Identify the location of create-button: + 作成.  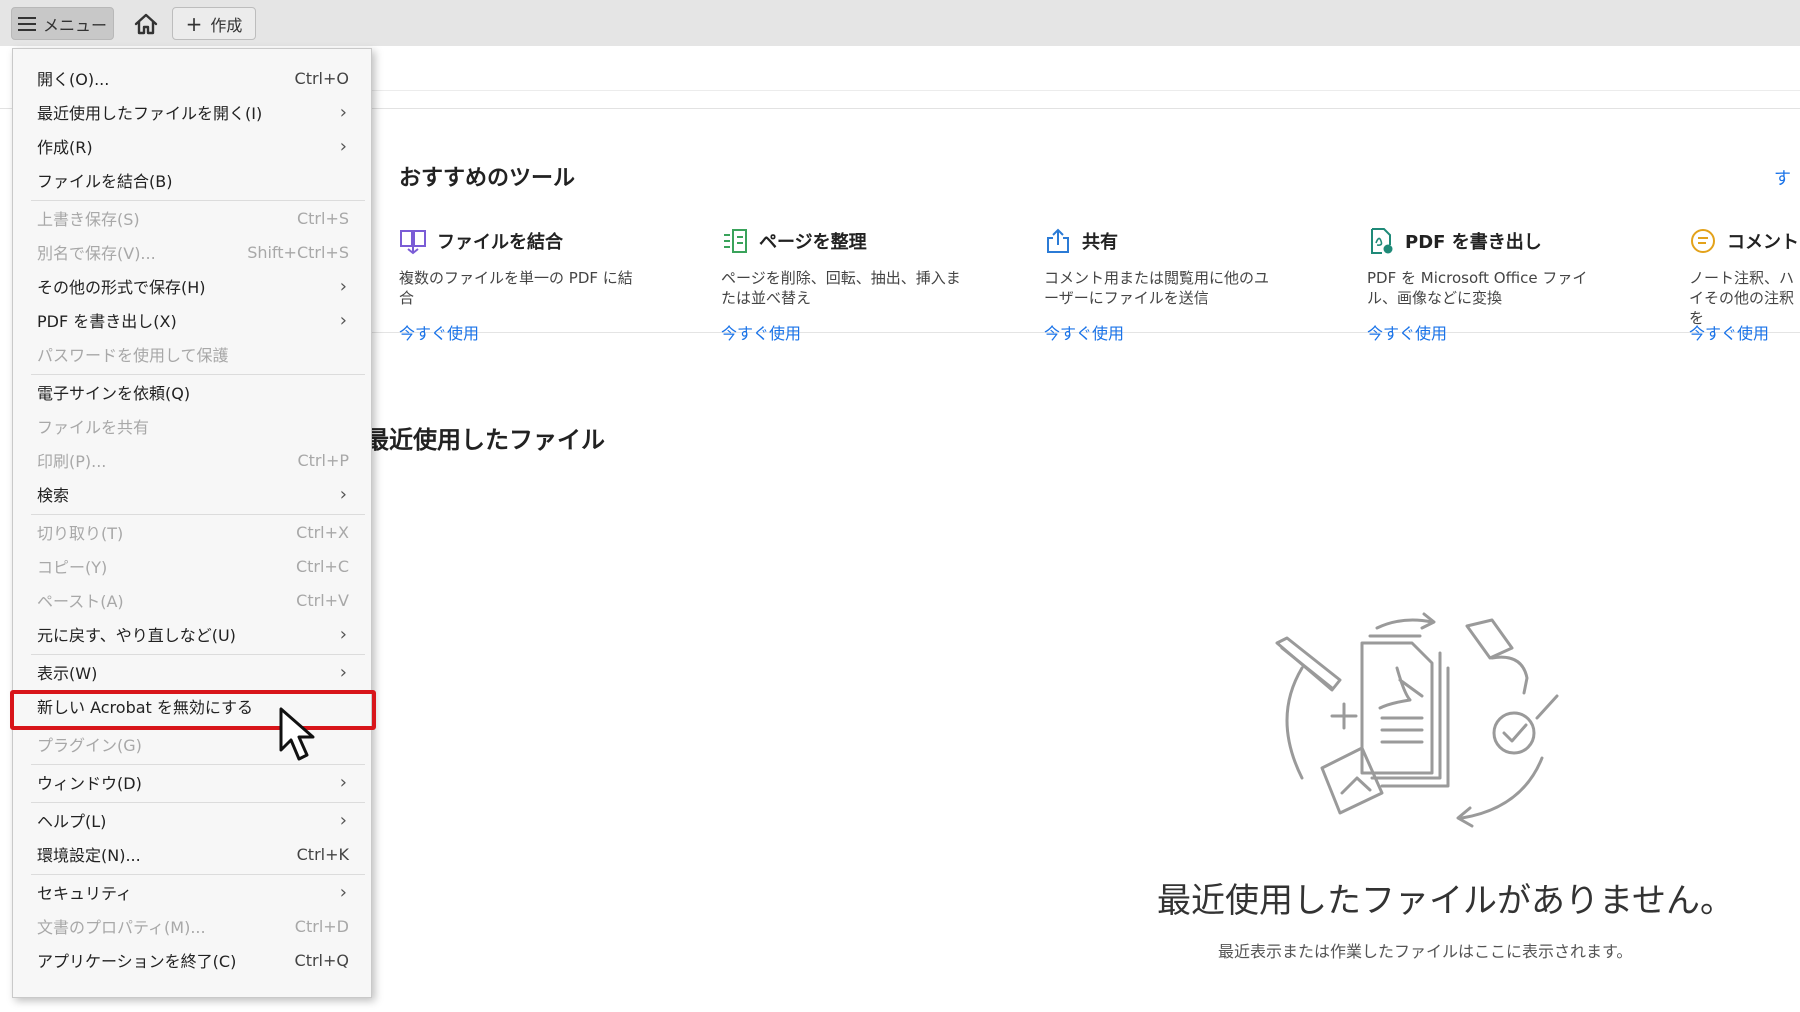
(214, 23).